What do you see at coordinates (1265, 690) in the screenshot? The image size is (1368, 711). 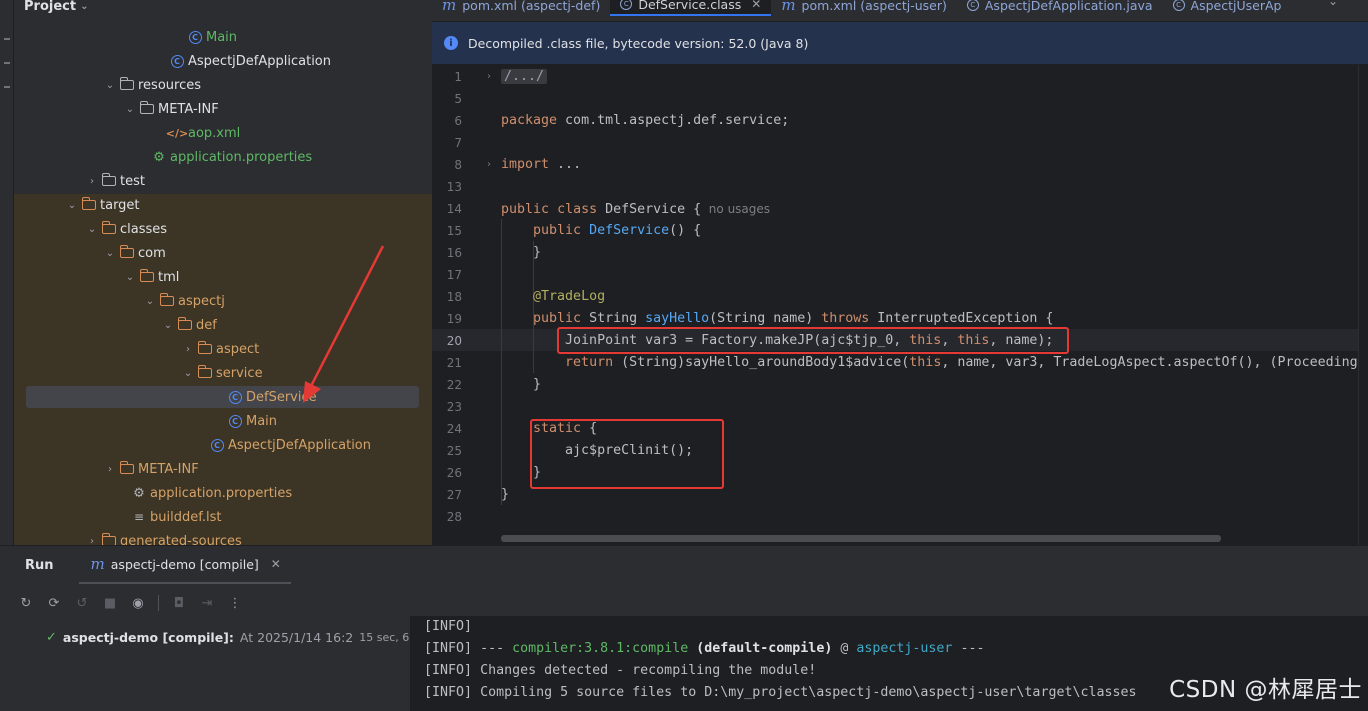 I see `watermark: CSDN @林犀居士` at bounding box center [1265, 690].